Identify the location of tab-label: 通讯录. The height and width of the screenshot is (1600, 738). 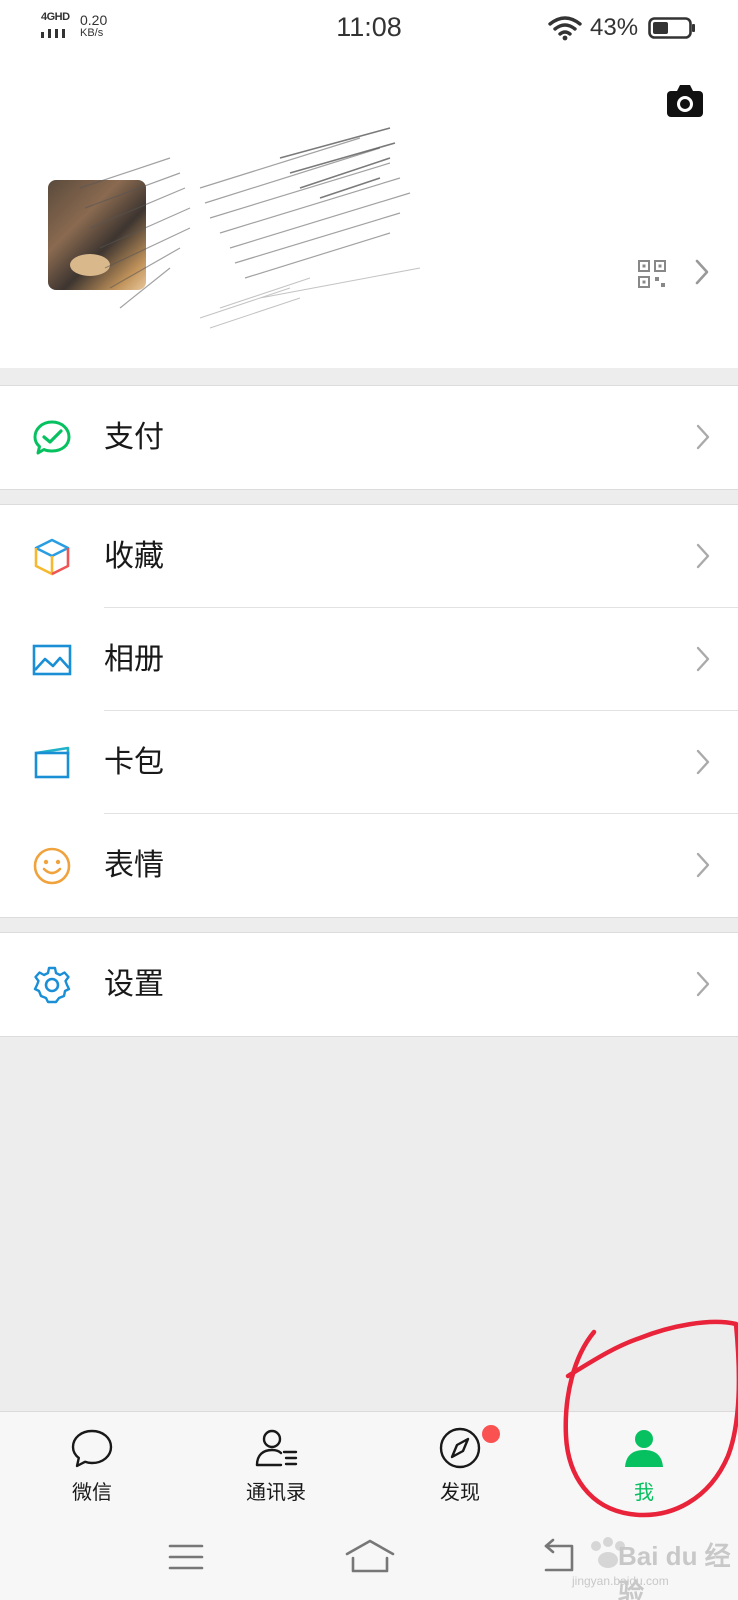
(276, 1493).